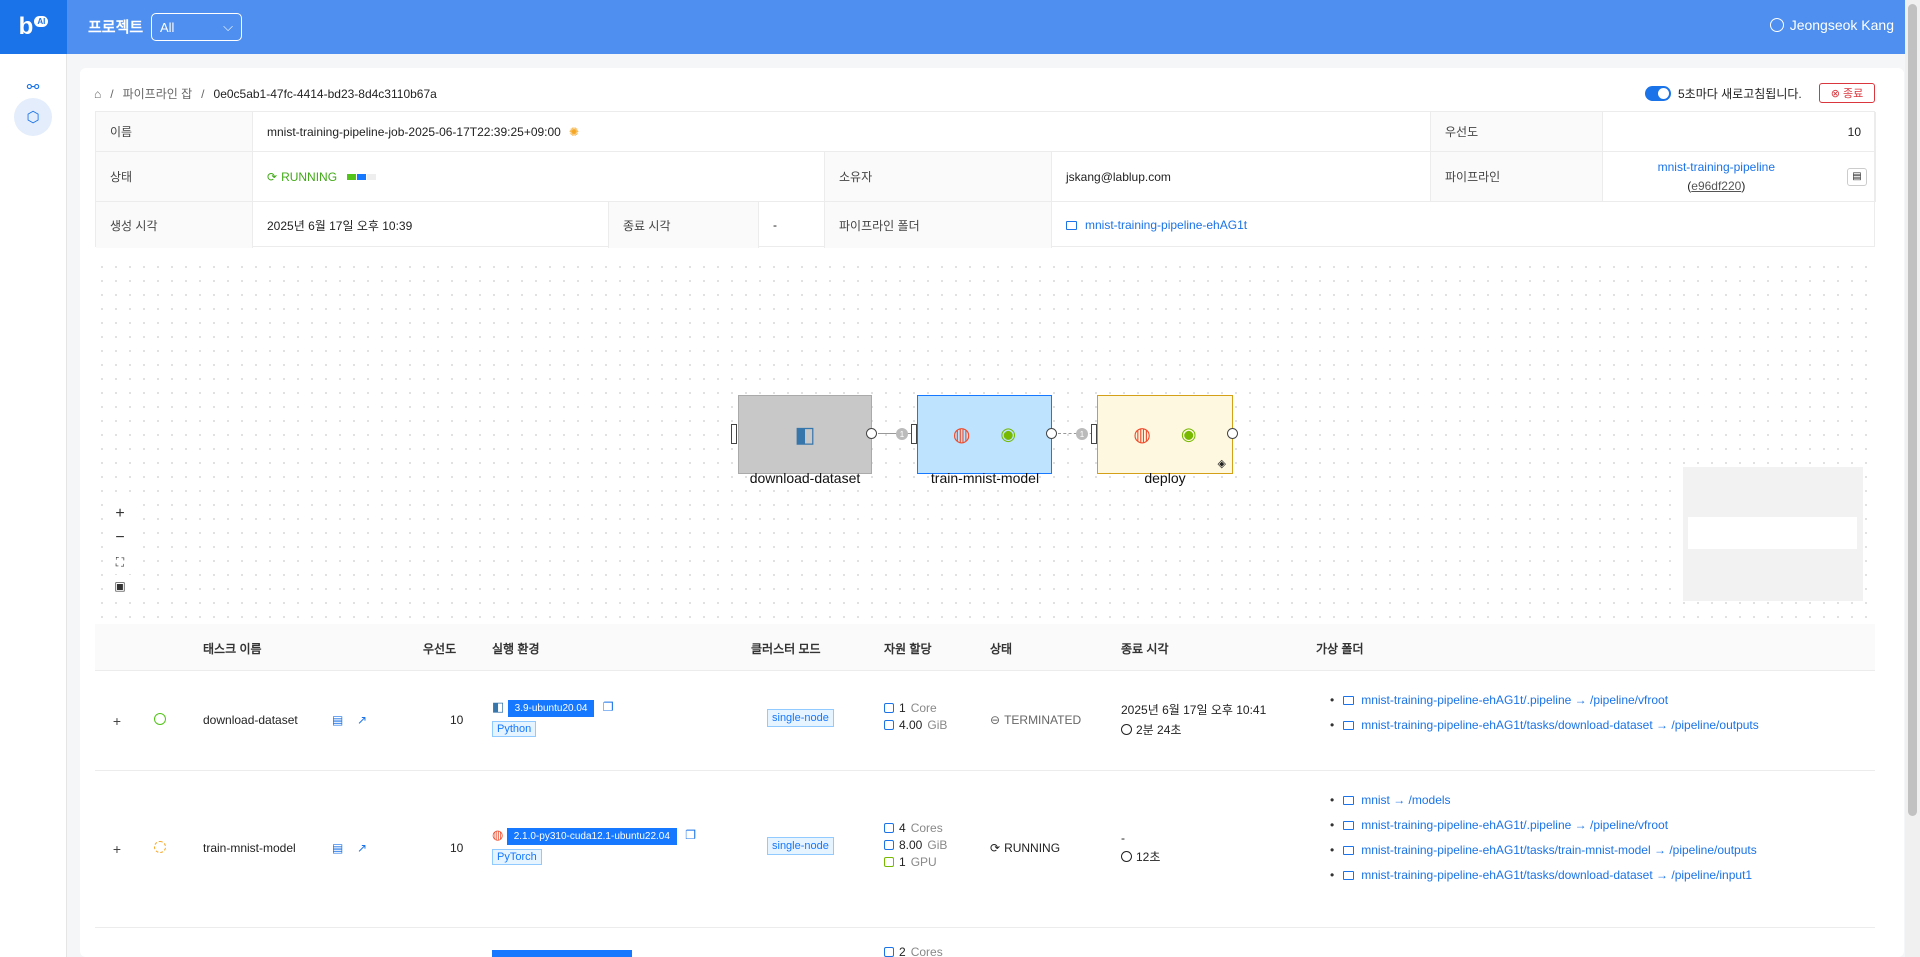  Describe the element at coordinates (160, 848) in the screenshot. I see `status-running-icon` at that location.